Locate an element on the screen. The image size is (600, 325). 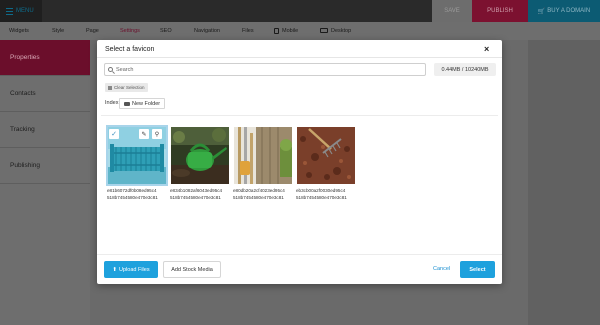
file-thumbnail-watering-can is located at coordinates (200, 155).